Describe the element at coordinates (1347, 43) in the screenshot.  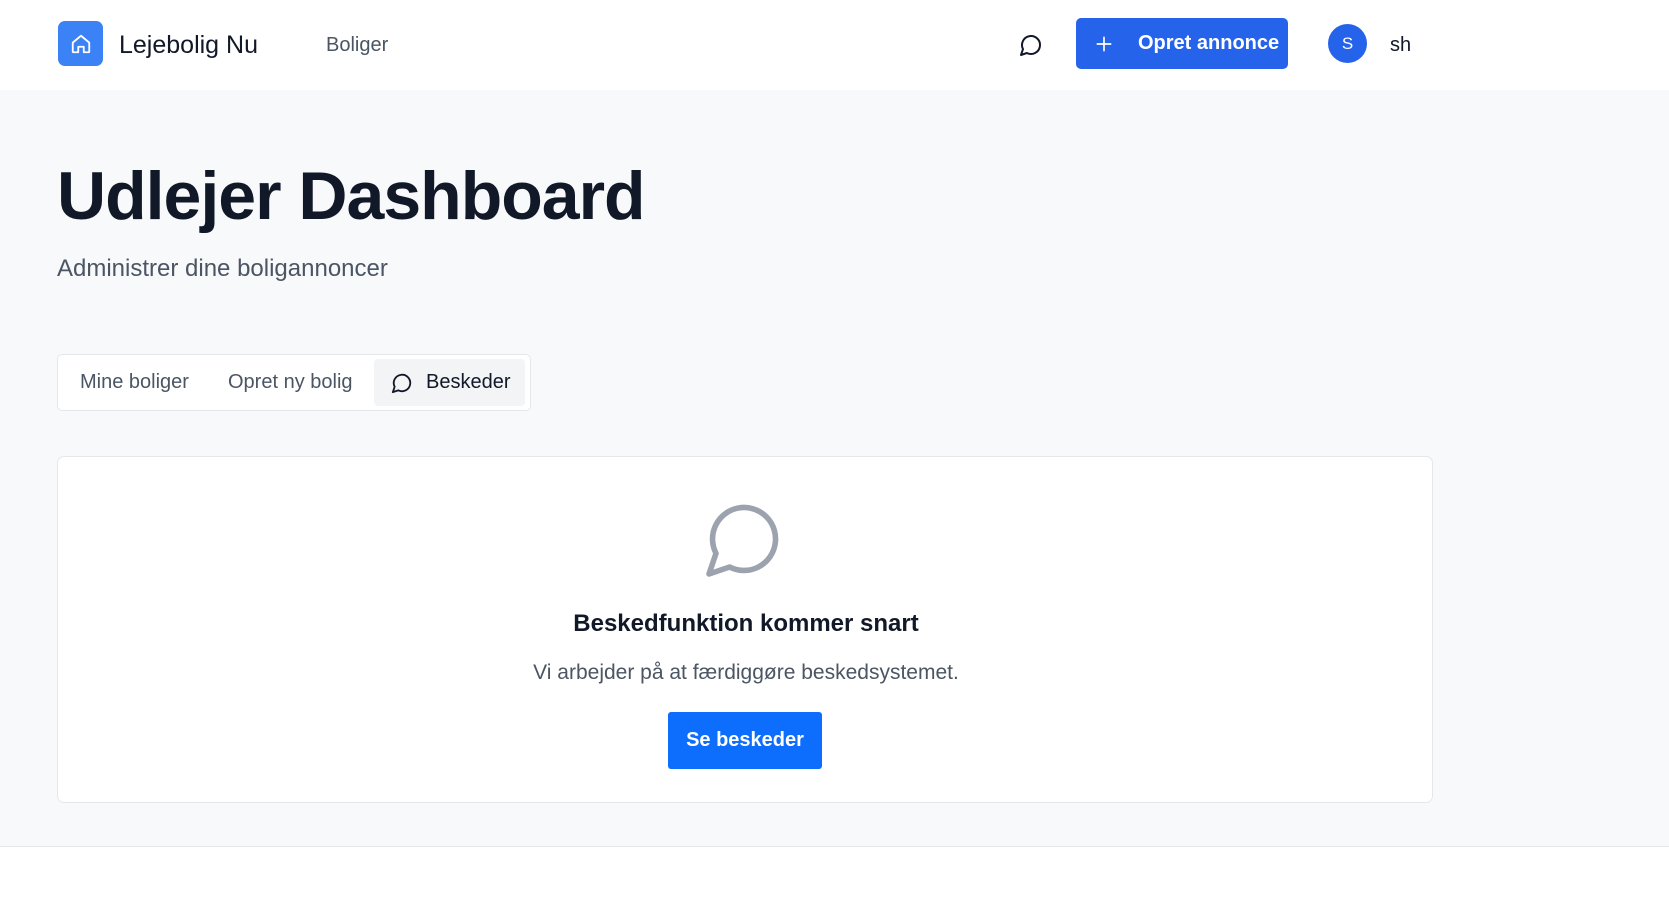
I see `avatar: S` at that location.